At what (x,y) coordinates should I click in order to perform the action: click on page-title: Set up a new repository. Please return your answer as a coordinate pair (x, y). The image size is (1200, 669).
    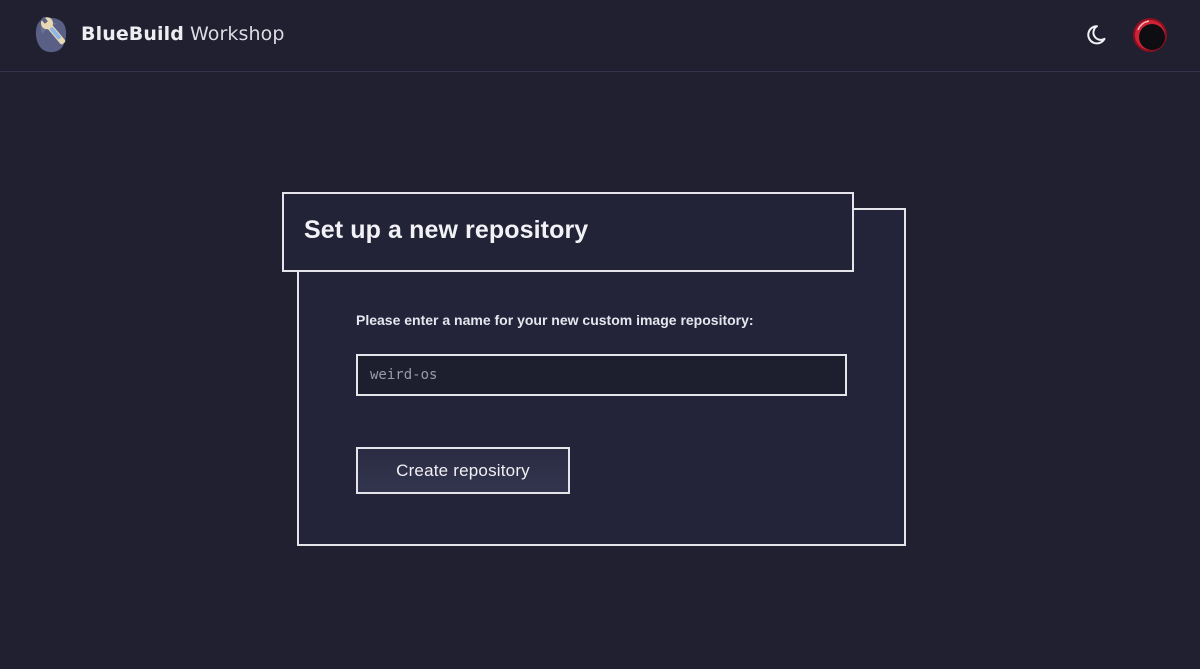
    Looking at the image, I should click on (446, 230).